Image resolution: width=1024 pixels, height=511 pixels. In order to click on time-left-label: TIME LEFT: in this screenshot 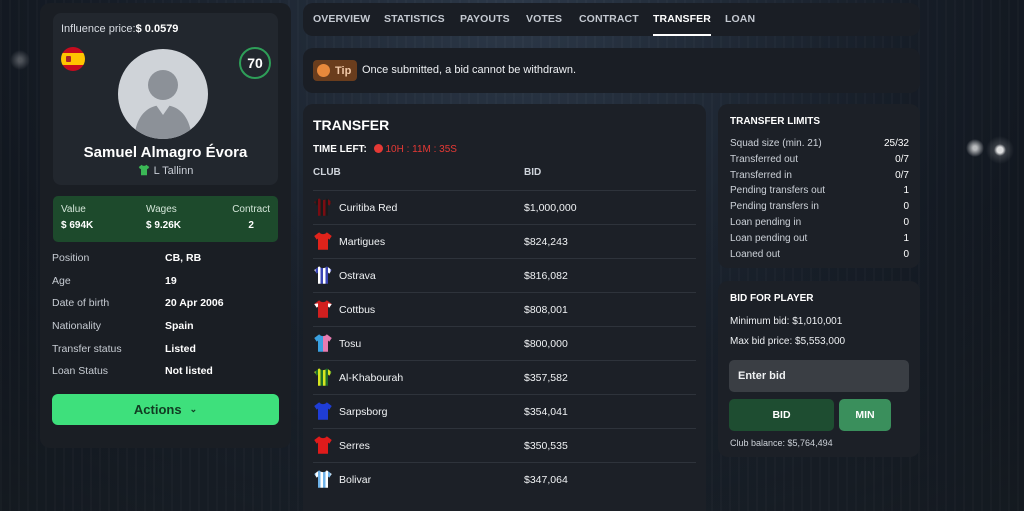, I will do `click(340, 149)`.